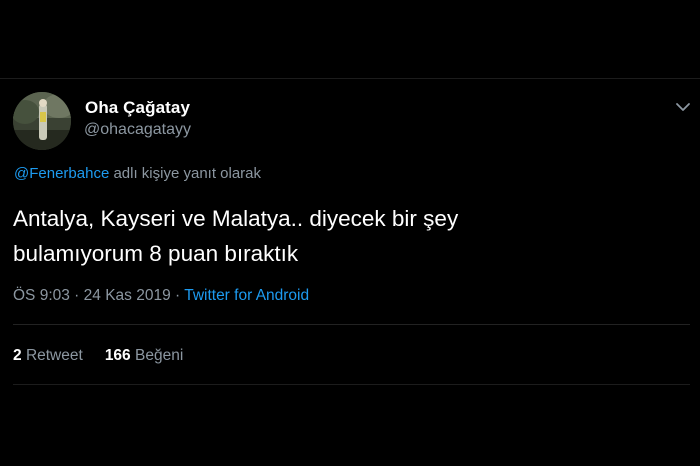 The width and height of the screenshot is (700, 466). I want to click on avatar, so click(42, 121).